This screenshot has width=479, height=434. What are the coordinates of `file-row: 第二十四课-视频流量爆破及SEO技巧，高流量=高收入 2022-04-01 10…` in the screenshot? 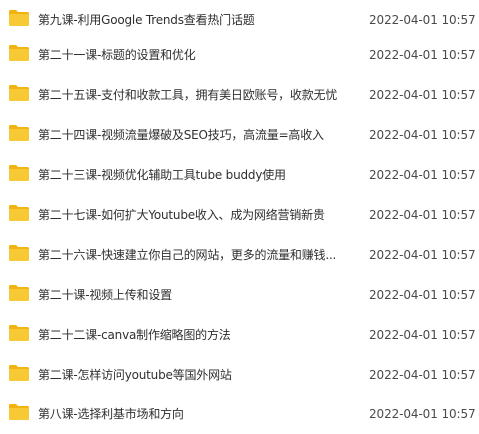 It's located at (239, 135).